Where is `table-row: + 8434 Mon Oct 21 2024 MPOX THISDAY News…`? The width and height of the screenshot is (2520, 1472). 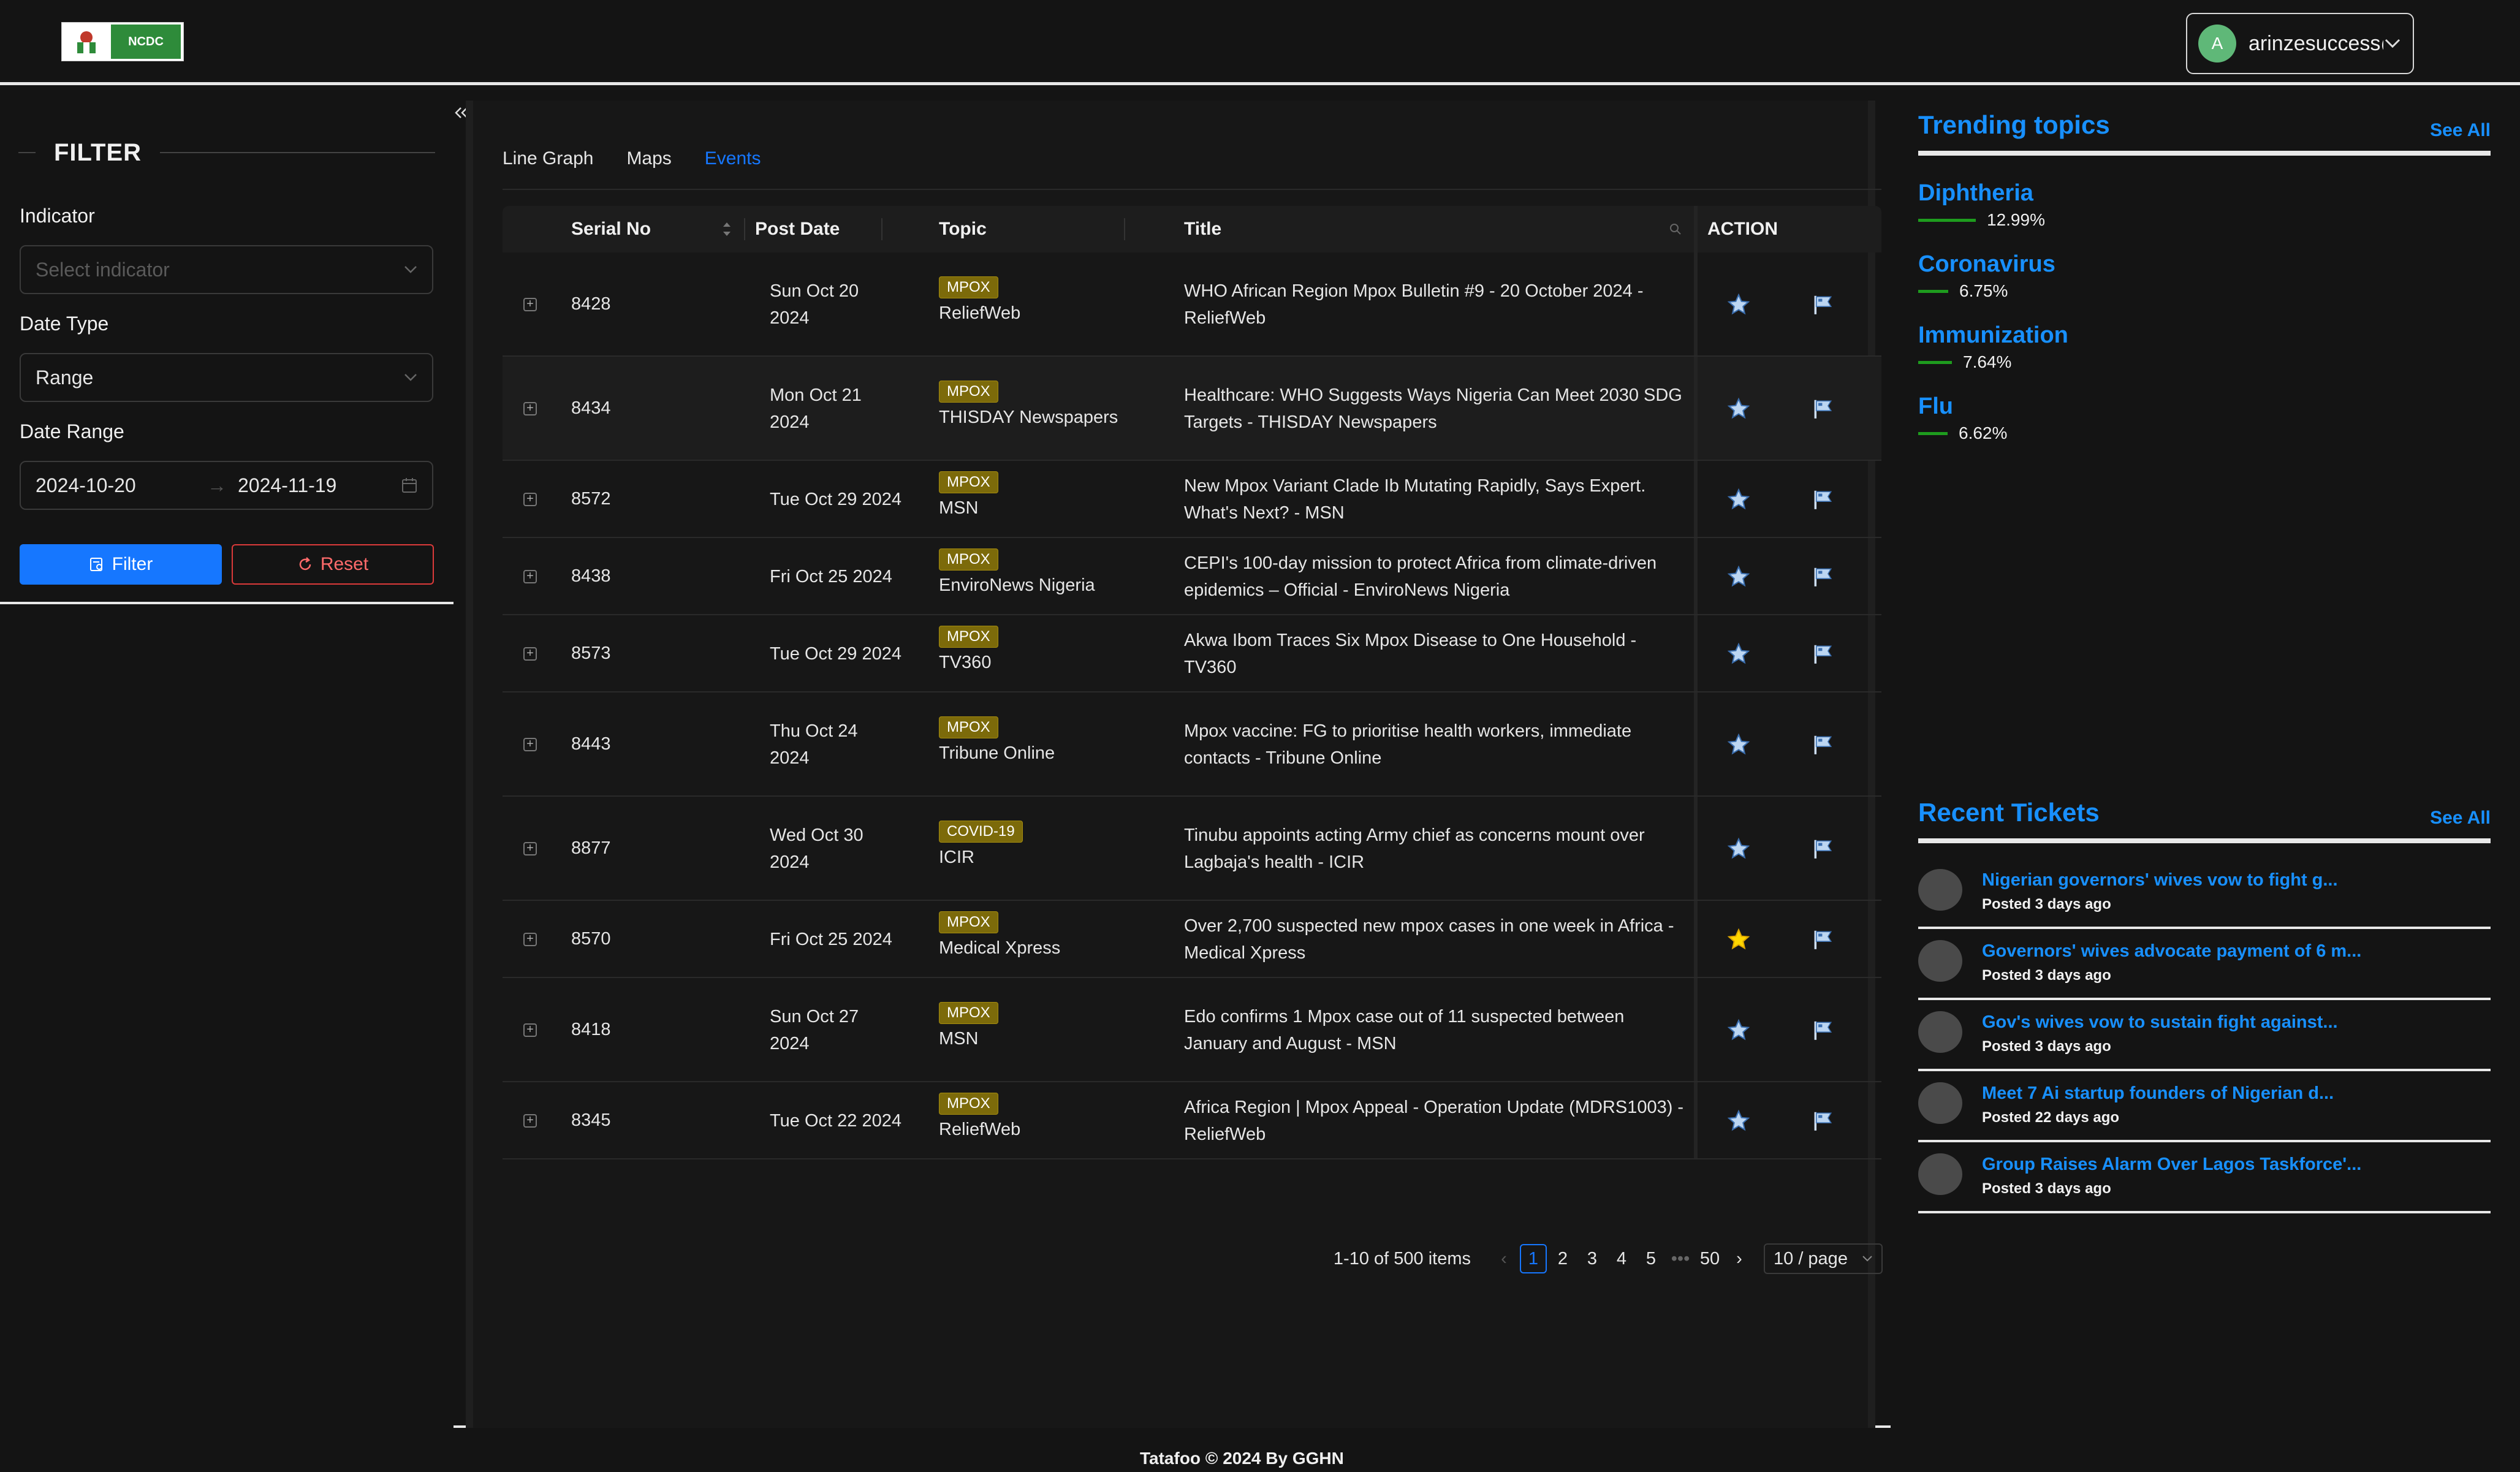 table-row: + 8434 Mon Oct 21 2024 MPOX THISDAY News… is located at coordinates (1192, 409).